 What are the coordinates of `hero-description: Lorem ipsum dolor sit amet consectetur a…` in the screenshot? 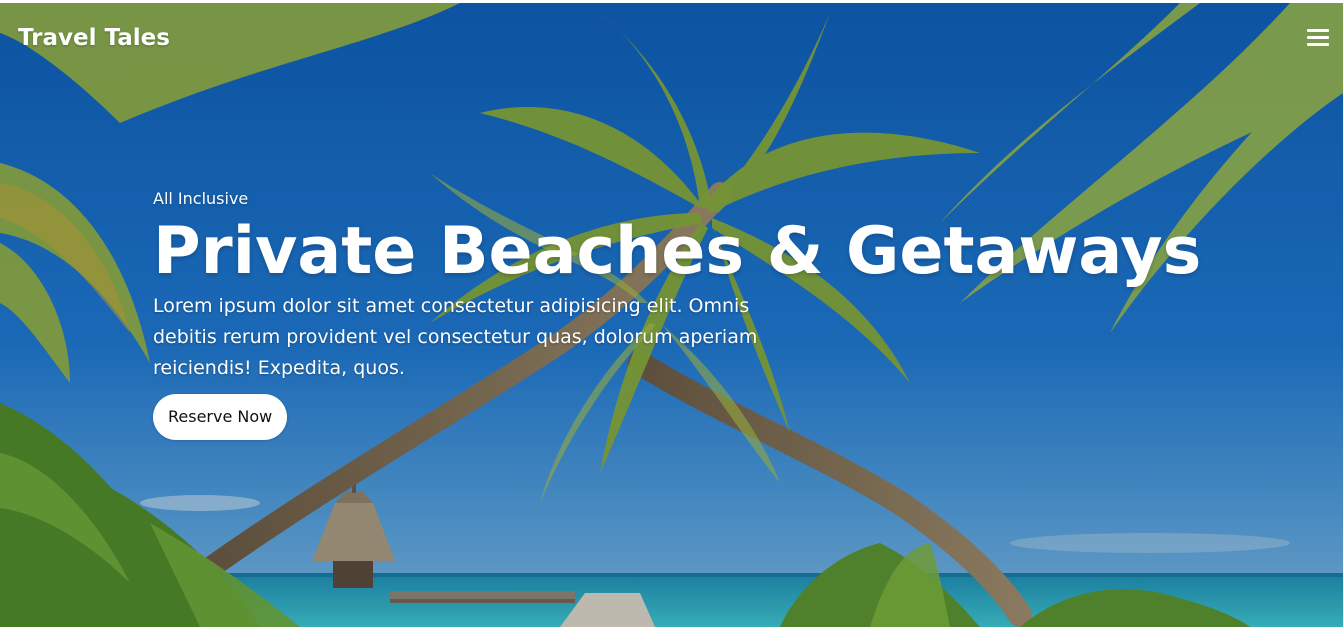 It's located at (455, 337).